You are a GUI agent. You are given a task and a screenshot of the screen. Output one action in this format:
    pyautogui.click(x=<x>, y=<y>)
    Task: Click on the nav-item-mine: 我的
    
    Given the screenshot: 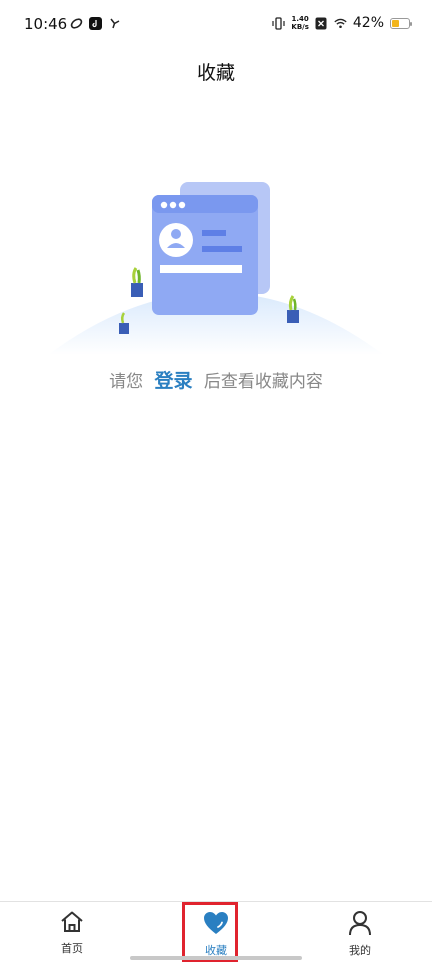 What is the action you would take?
    pyautogui.click(x=360, y=934)
    